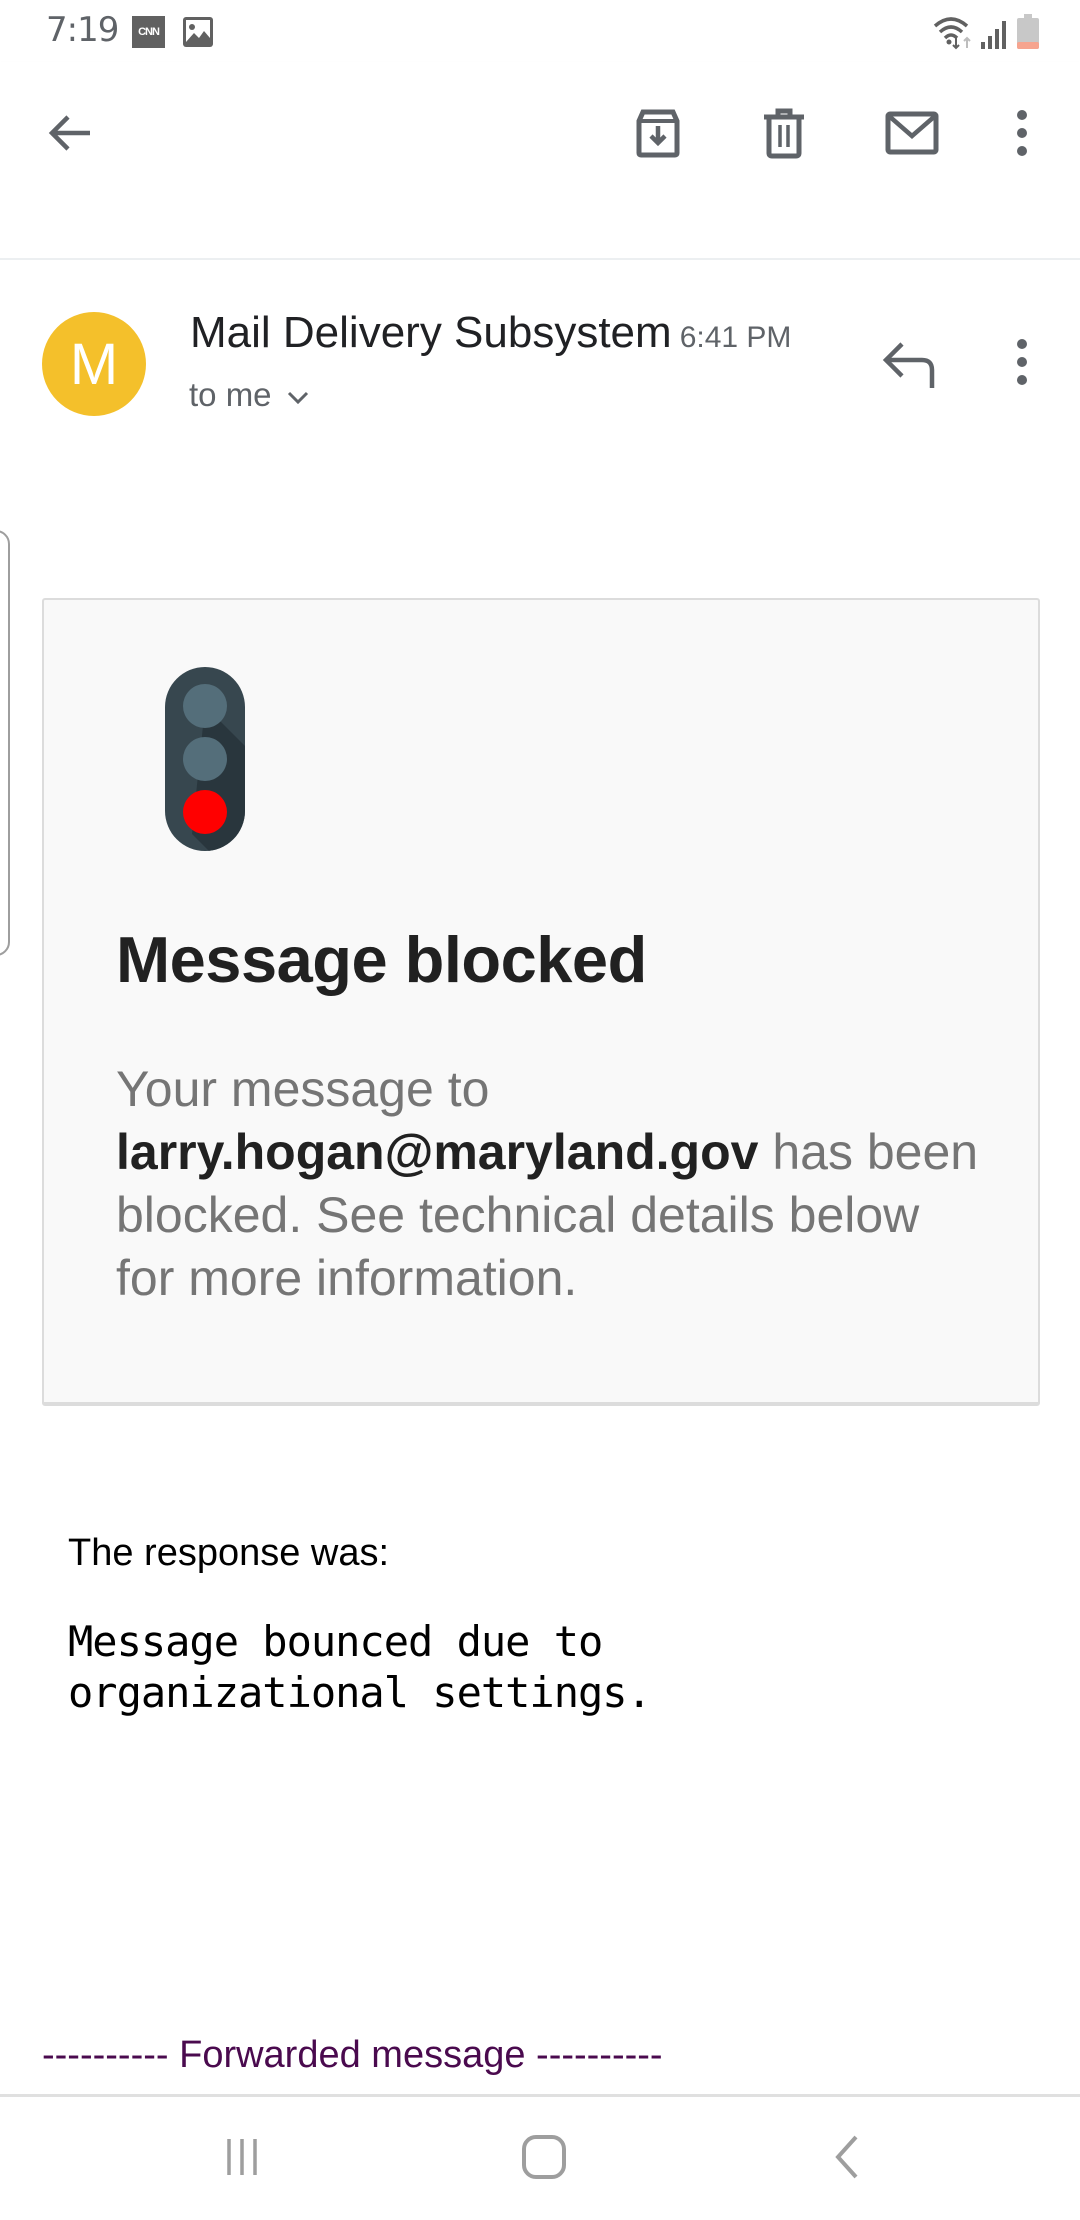 Image resolution: width=1080 pixels, height=2220 pixels. I want to click on delete-button, so click(784, 135).